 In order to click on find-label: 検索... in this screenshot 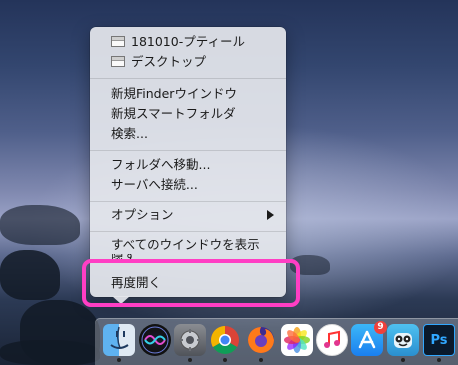, I will do `click(129, 133)`.